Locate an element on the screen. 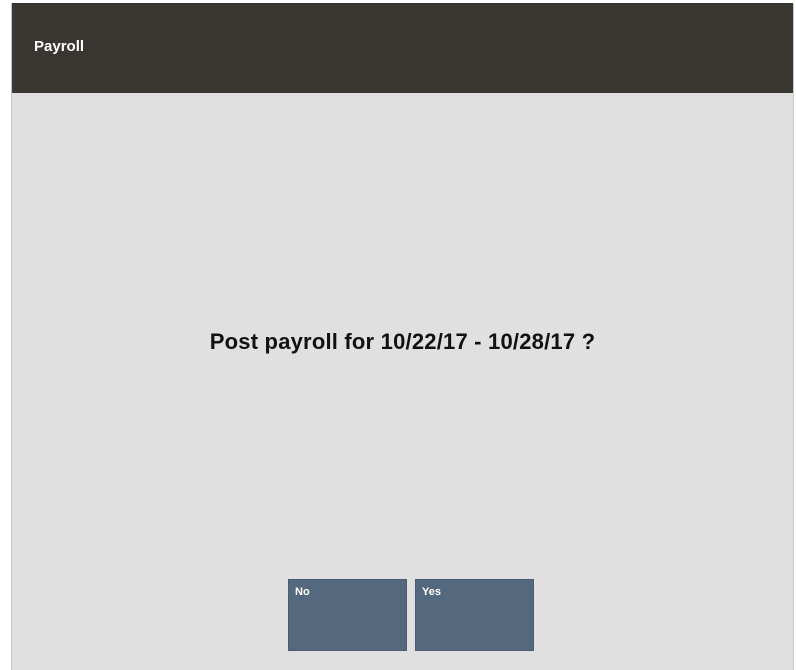 The image size is (796, 670). yes-button: Yes is located at coordinates (474, 615).